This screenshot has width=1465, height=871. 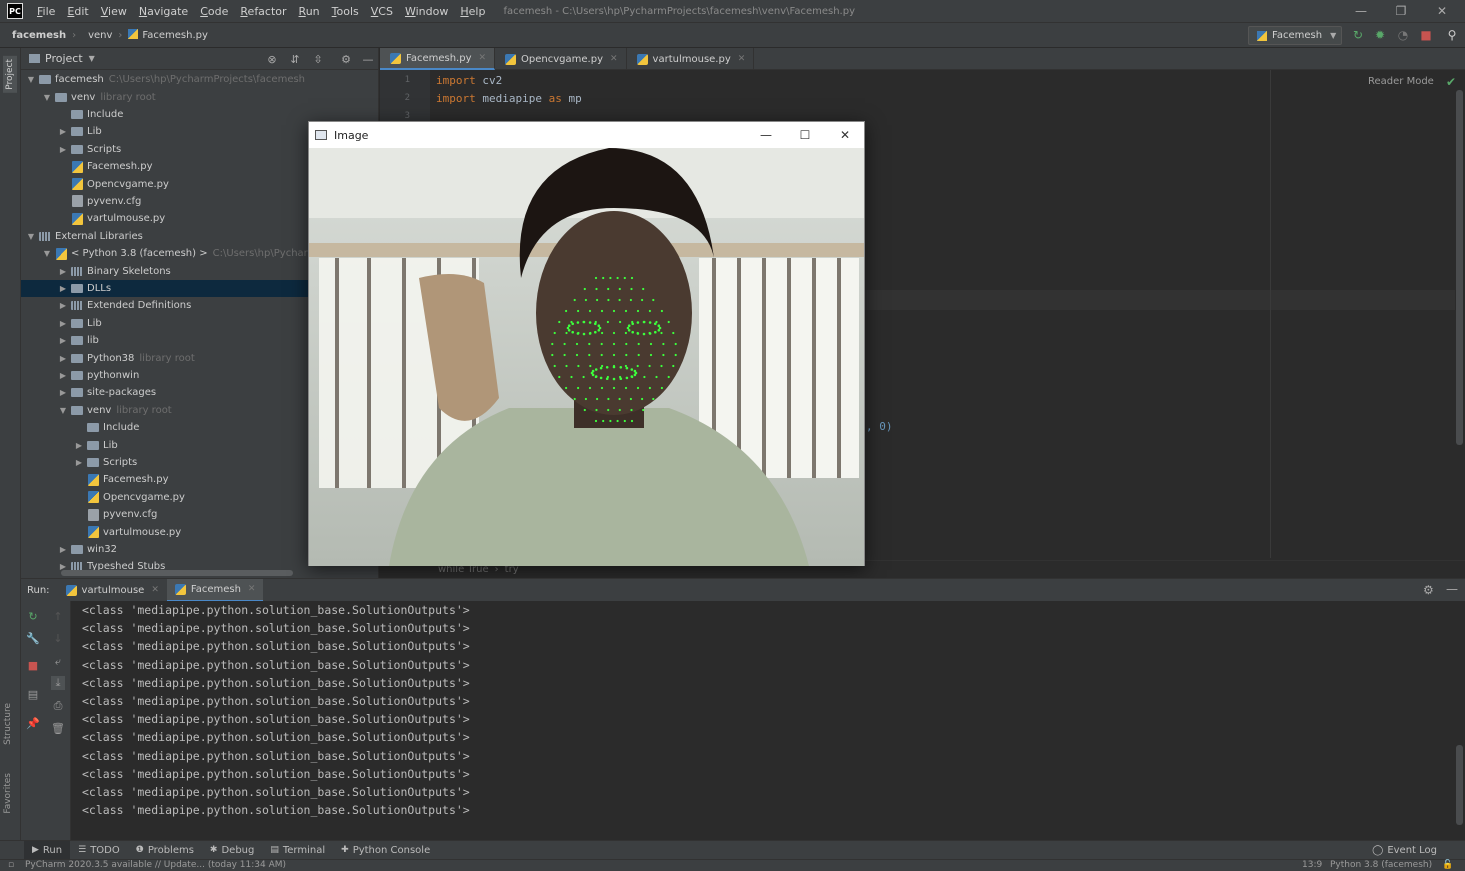 I want to click on run-tab: Facemesh ✕, so click(x=215, y=590).